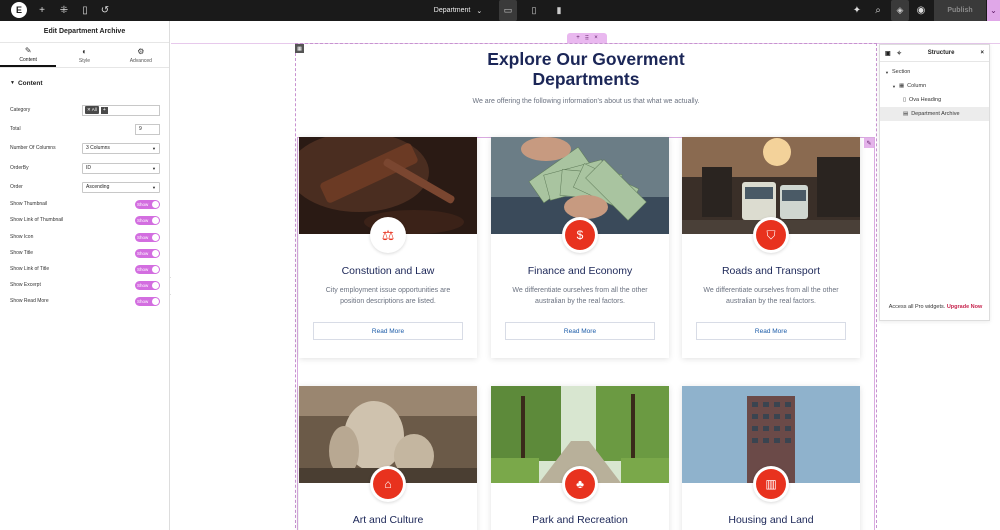  What do you see at coordinates (479, 11) in the screenshot?
I see `chevron-down-icon: ⌄` at bounding box center [479, 11].